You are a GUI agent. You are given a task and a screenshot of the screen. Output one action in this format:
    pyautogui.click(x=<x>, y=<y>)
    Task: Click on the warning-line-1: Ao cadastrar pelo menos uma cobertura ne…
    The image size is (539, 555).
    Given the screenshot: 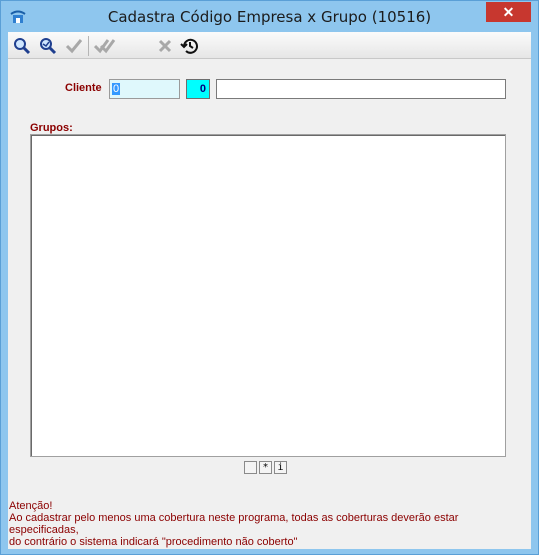 What is the action you would take?
    pyautogui.click(x=234, y=524)
    